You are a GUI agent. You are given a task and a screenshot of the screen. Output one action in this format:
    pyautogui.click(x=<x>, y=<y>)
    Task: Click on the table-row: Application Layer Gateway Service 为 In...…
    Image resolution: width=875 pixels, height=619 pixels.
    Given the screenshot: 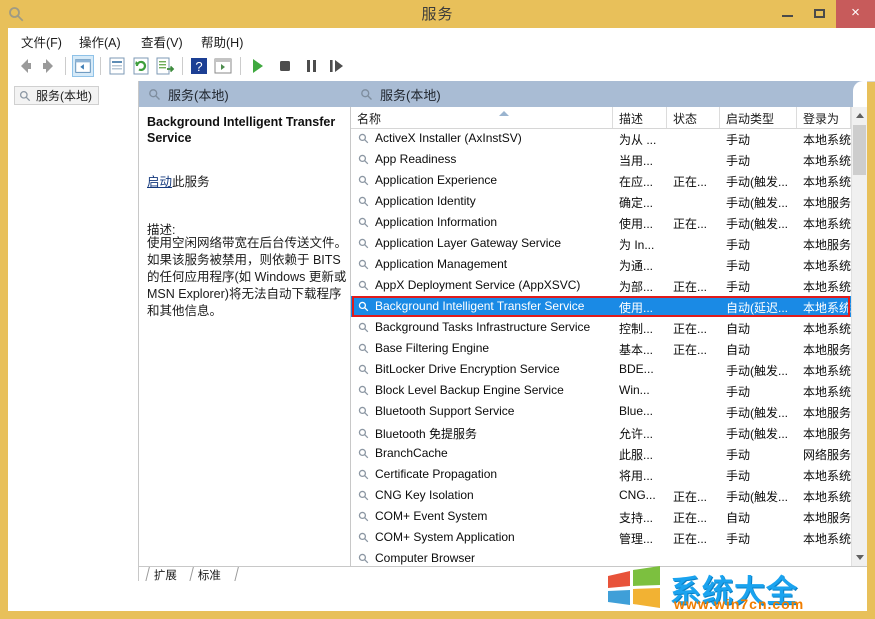 What is the action you would take?
    pyautogui.click(x=601, y=243)
    